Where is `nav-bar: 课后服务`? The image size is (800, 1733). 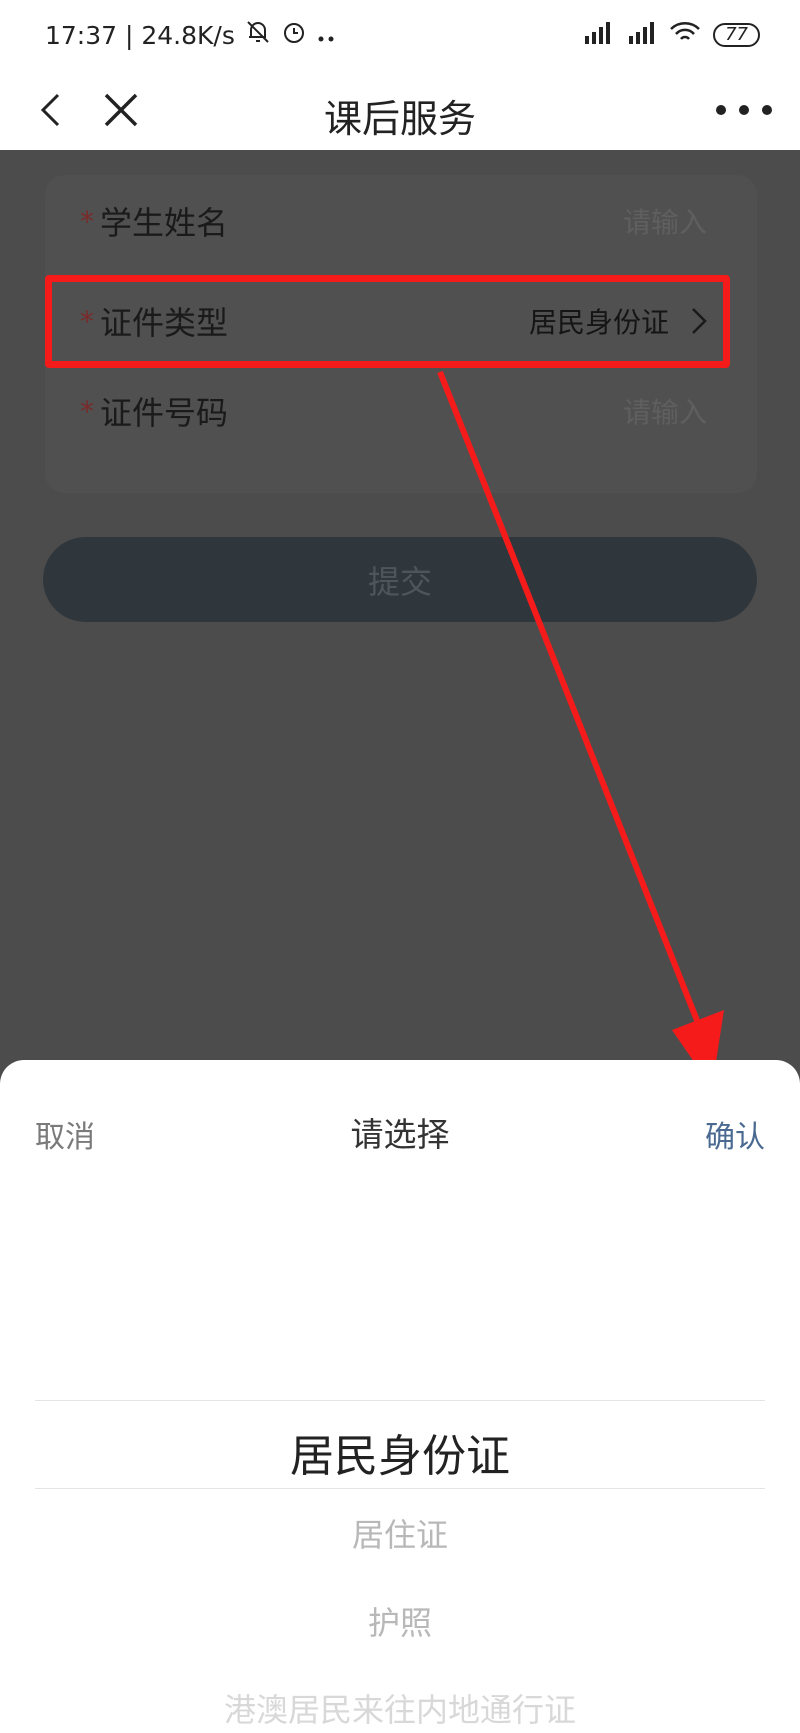 nav-bar: 课后服务 is located at coordinates (400, 110).